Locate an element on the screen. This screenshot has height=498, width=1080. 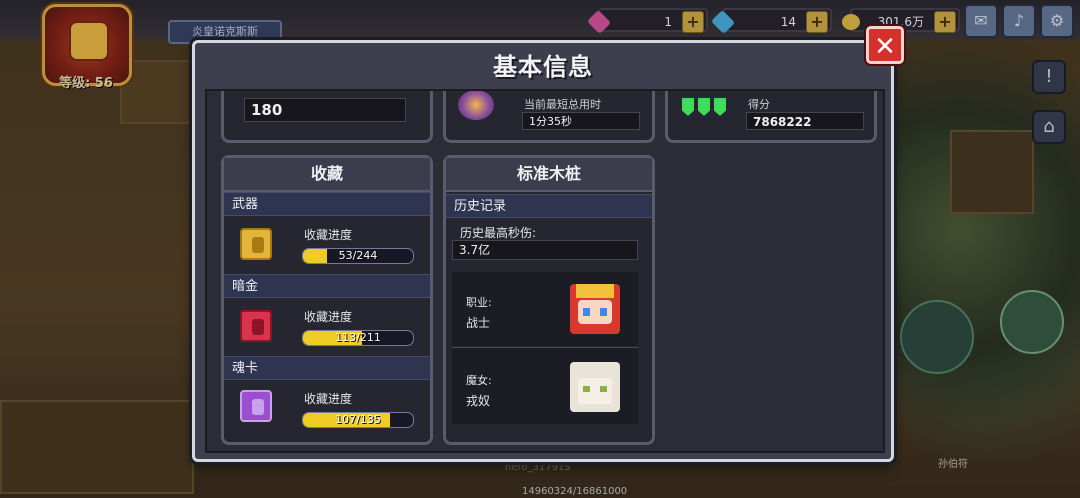
class-value: 战士 is located at coordinates (478, 323).